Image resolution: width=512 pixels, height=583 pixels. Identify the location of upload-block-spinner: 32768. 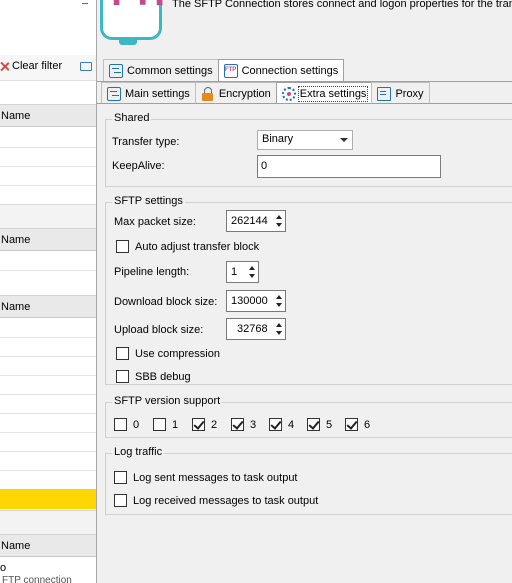
(256, 329).